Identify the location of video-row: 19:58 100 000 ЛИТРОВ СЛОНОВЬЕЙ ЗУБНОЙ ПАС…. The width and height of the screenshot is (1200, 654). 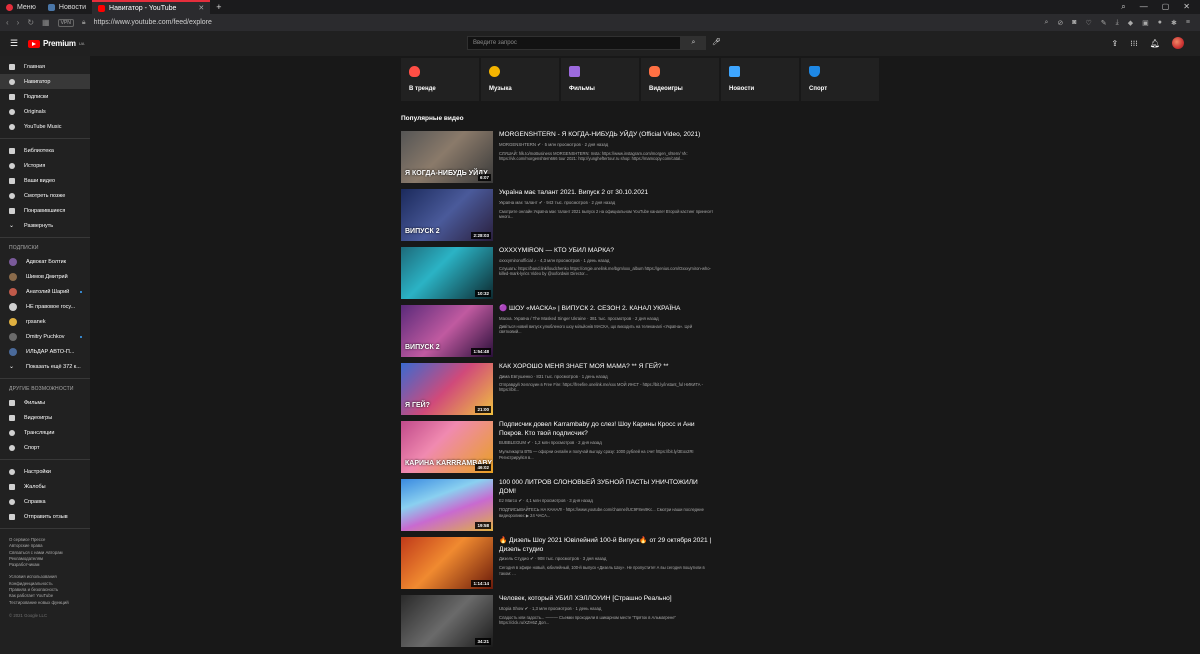
(561, 505).